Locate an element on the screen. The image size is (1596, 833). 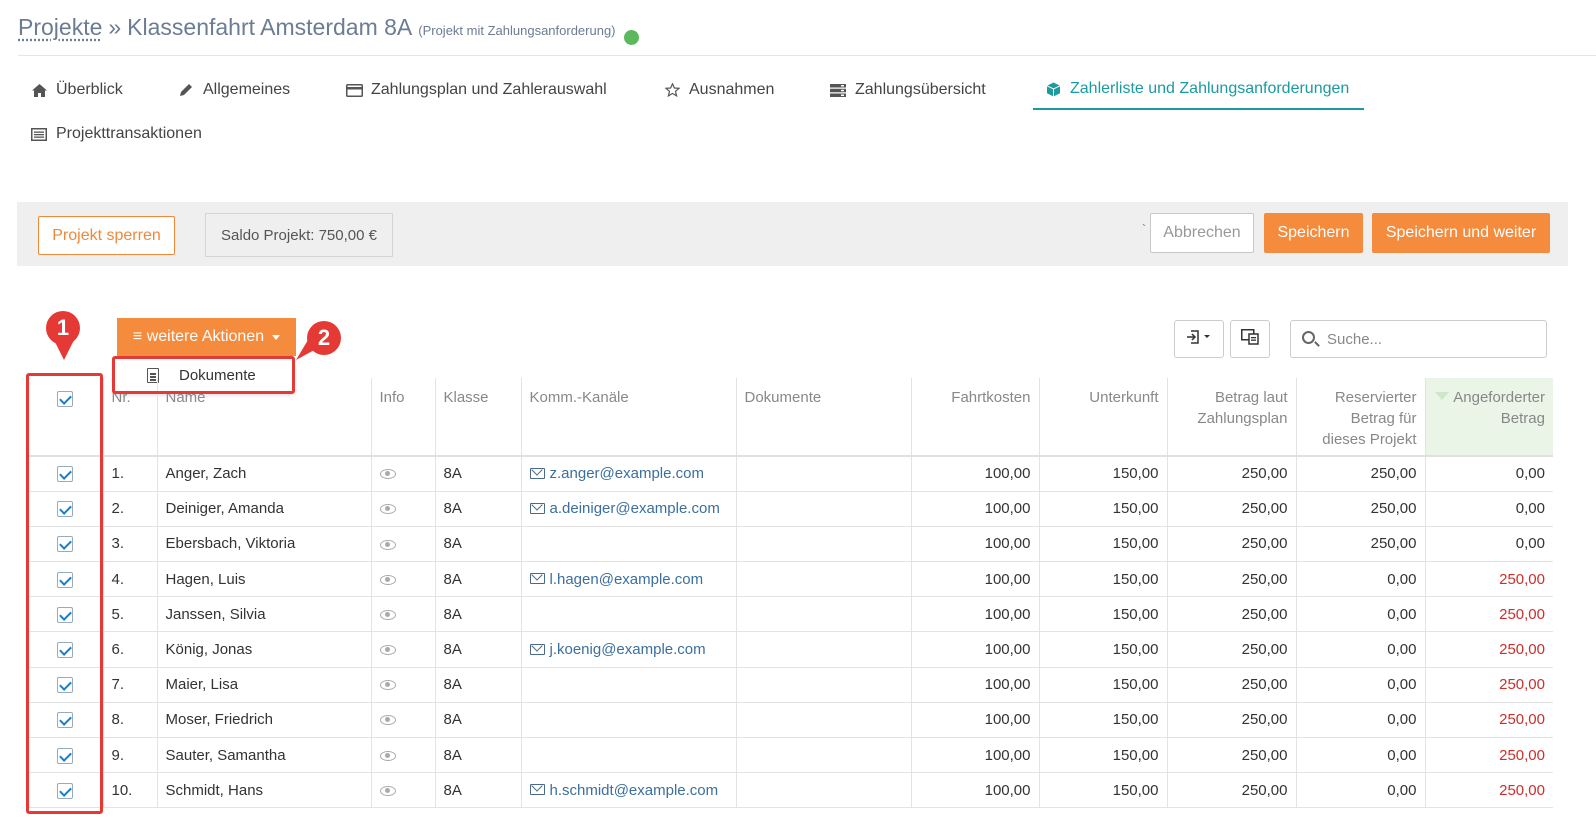
cell-nr: 6. is located at coordinates (130, 649).